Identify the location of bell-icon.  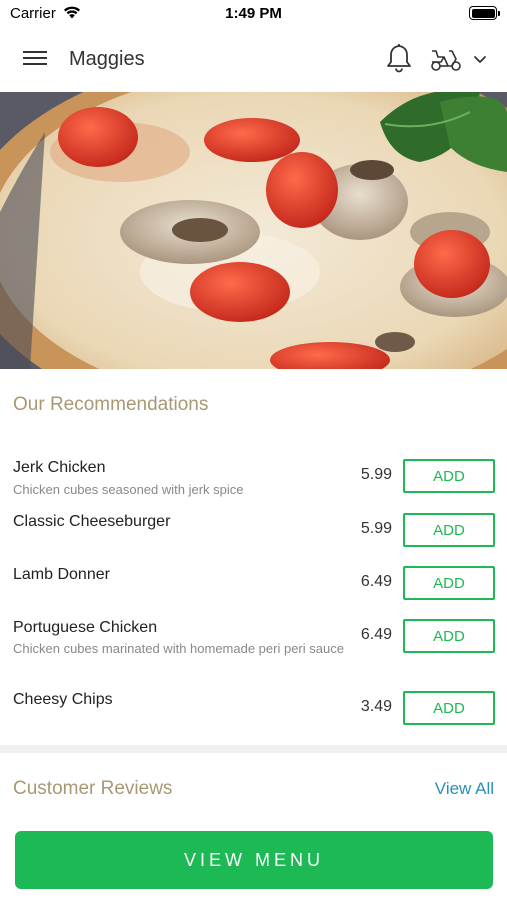
(399, 58).